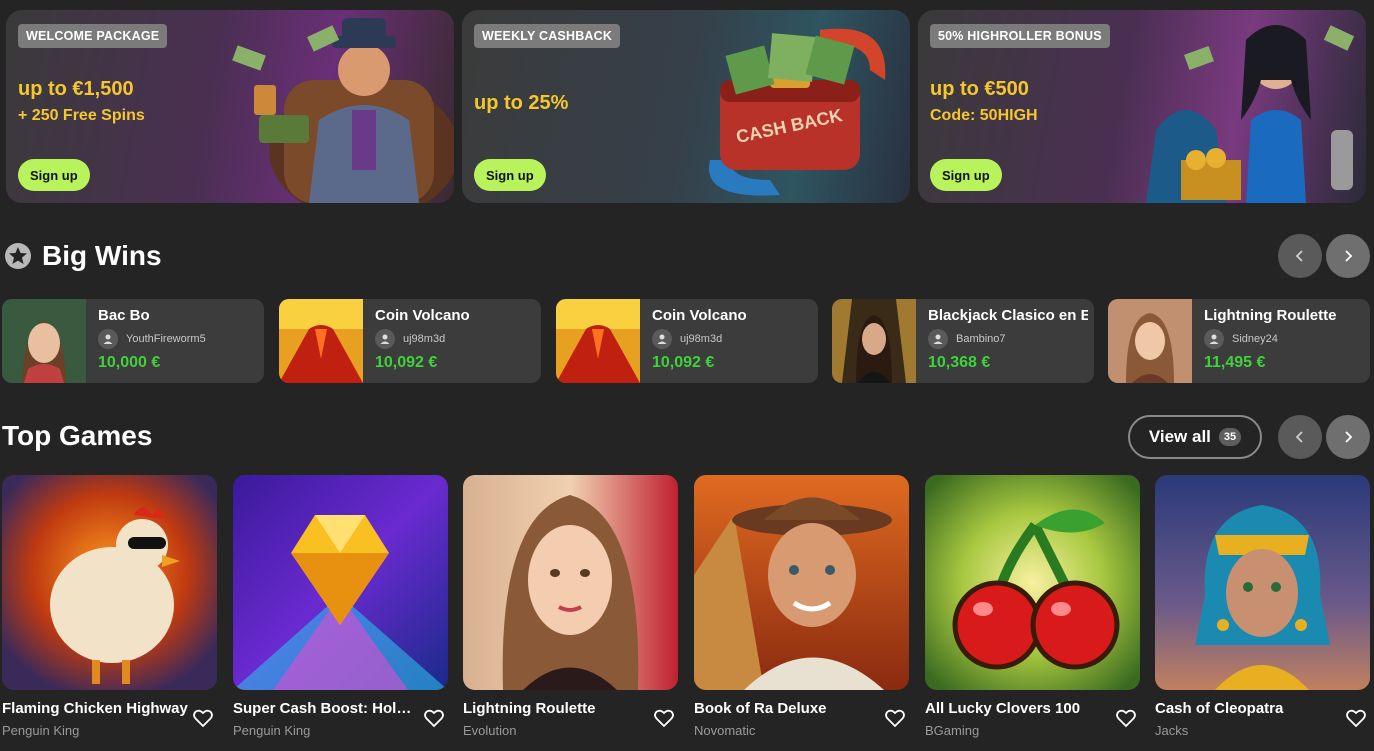 Image resolution: width=1374 pixels, height=751 pixels. What do you see at coordinates (490, 730) in the screenshot?
I see `game-provider: Evolution` at bounding box center [490, 730].